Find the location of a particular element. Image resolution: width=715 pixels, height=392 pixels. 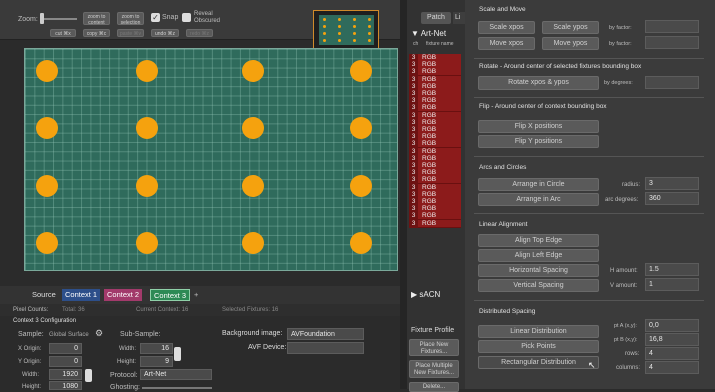

move-ypos-button: Move ypos is located at coordinates (570, 43).